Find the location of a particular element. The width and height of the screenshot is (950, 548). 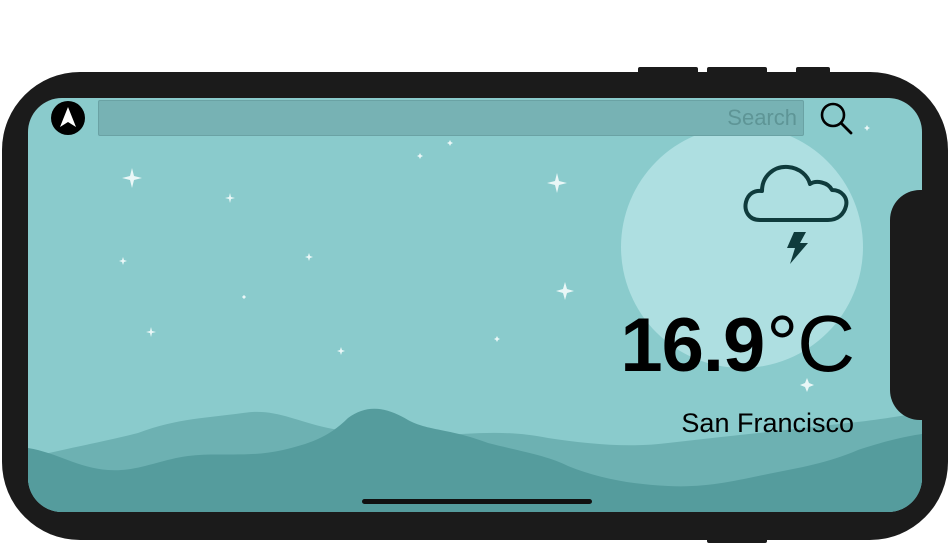

temperature-value: 16.9 is located at coordinates (692, 345).